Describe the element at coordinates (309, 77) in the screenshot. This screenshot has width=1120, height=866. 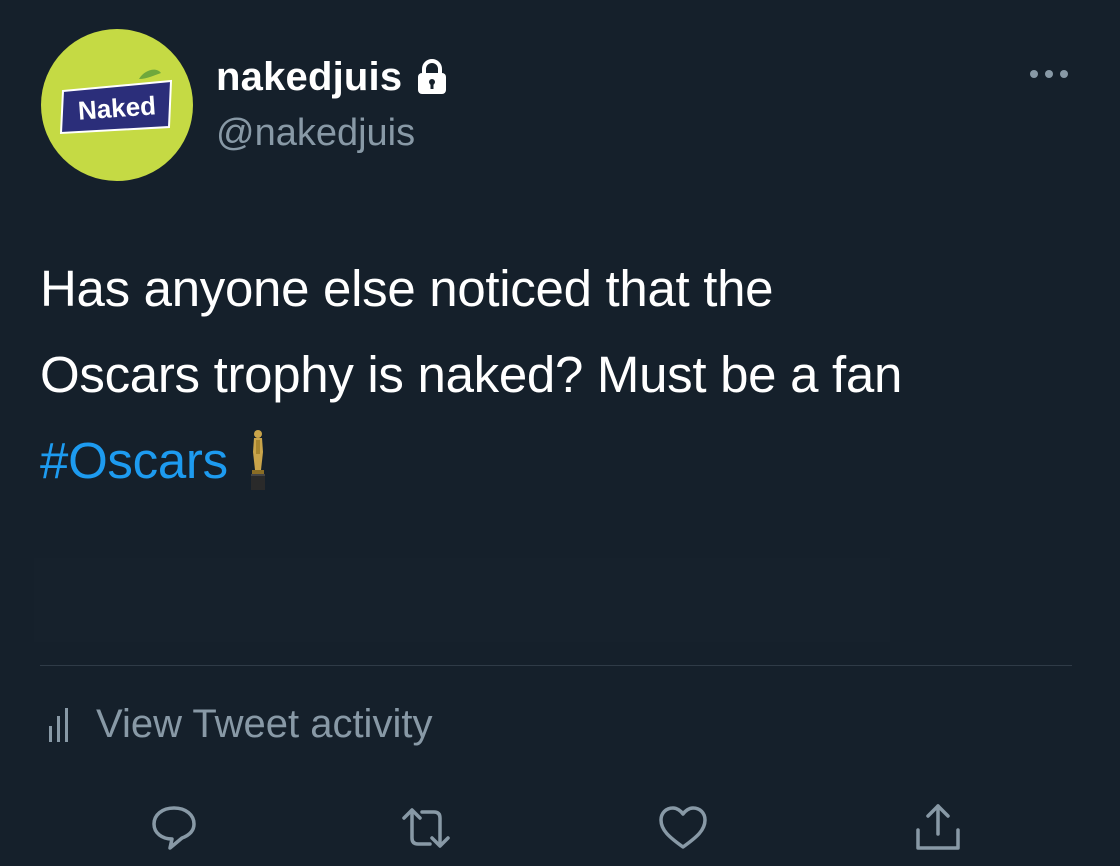
I see `display-name-text: nakedjuis` at that location.